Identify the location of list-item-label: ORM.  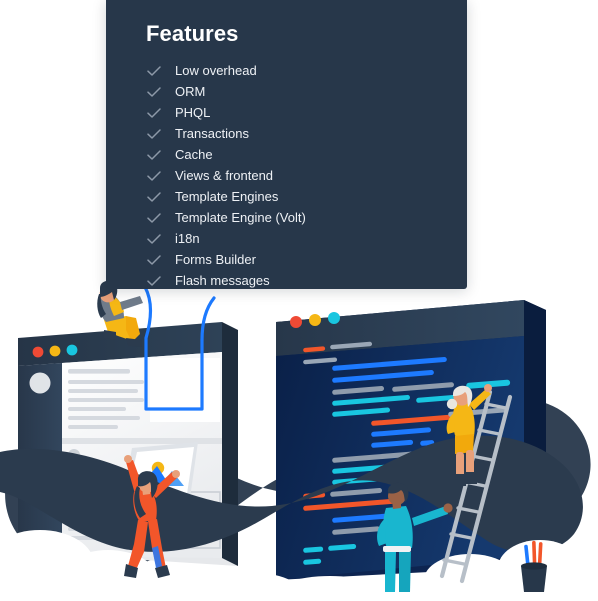
(190, 91).